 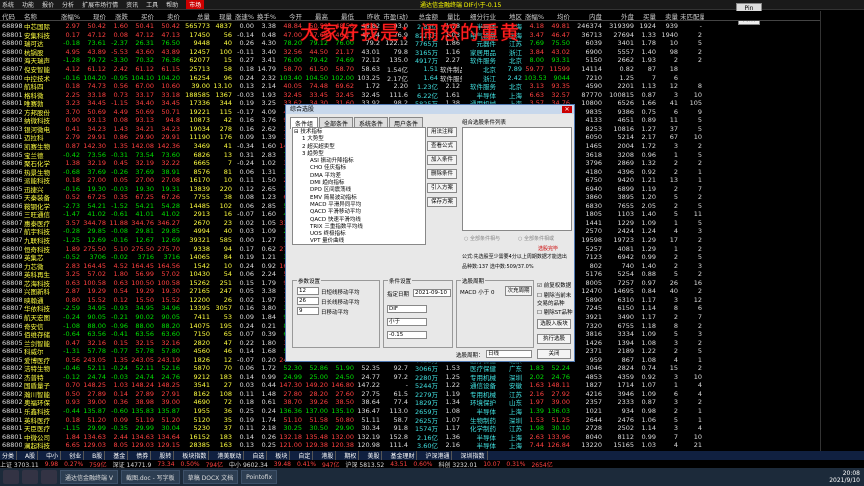 I want to click on bottom-tab: 自定, so click(x=305, y=455).